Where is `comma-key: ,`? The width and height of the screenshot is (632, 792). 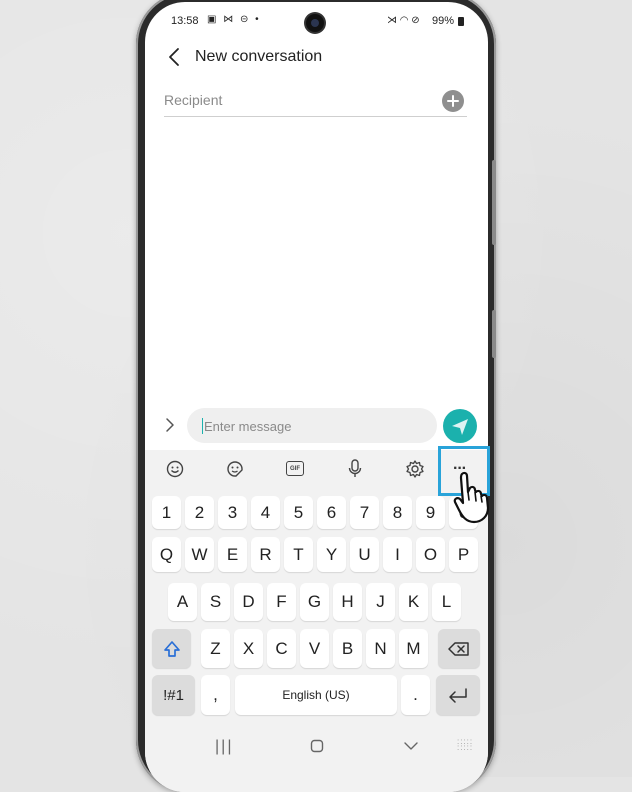
comma-key: , is located at coordinates (215, 695).